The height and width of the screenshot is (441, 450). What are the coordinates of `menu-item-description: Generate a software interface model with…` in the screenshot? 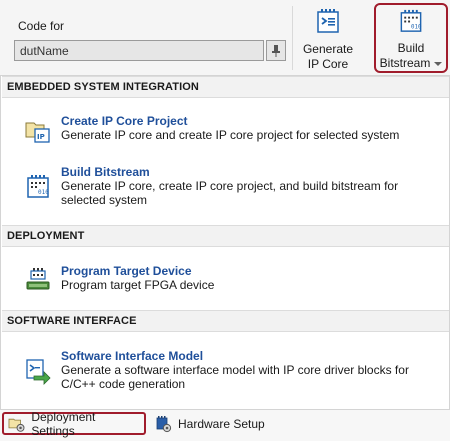 It's located at (235, 377).